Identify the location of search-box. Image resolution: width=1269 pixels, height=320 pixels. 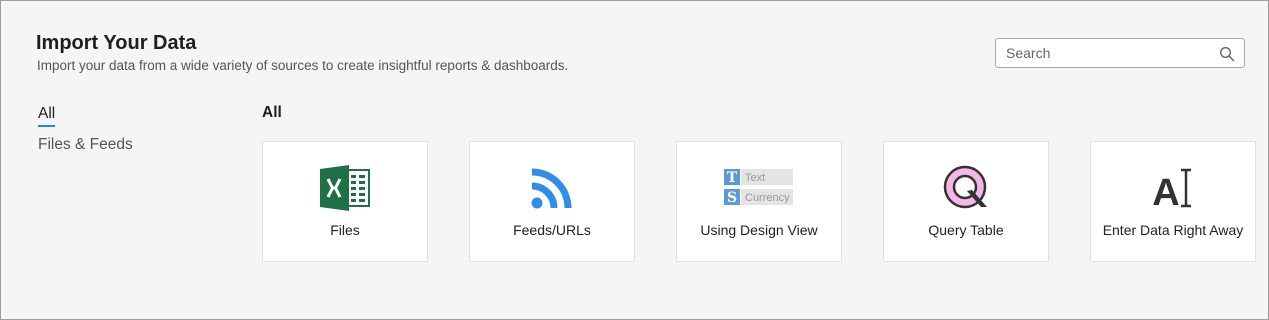
(1120, 53).